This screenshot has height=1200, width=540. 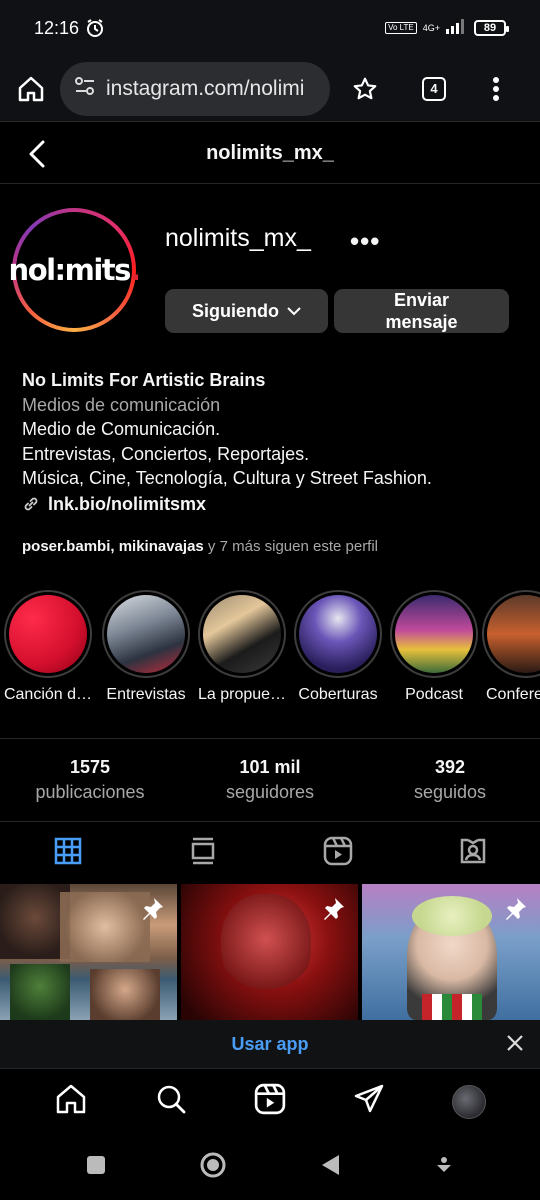 I want to click on following-count: 392 seguidos, so click(x=450, y=780).